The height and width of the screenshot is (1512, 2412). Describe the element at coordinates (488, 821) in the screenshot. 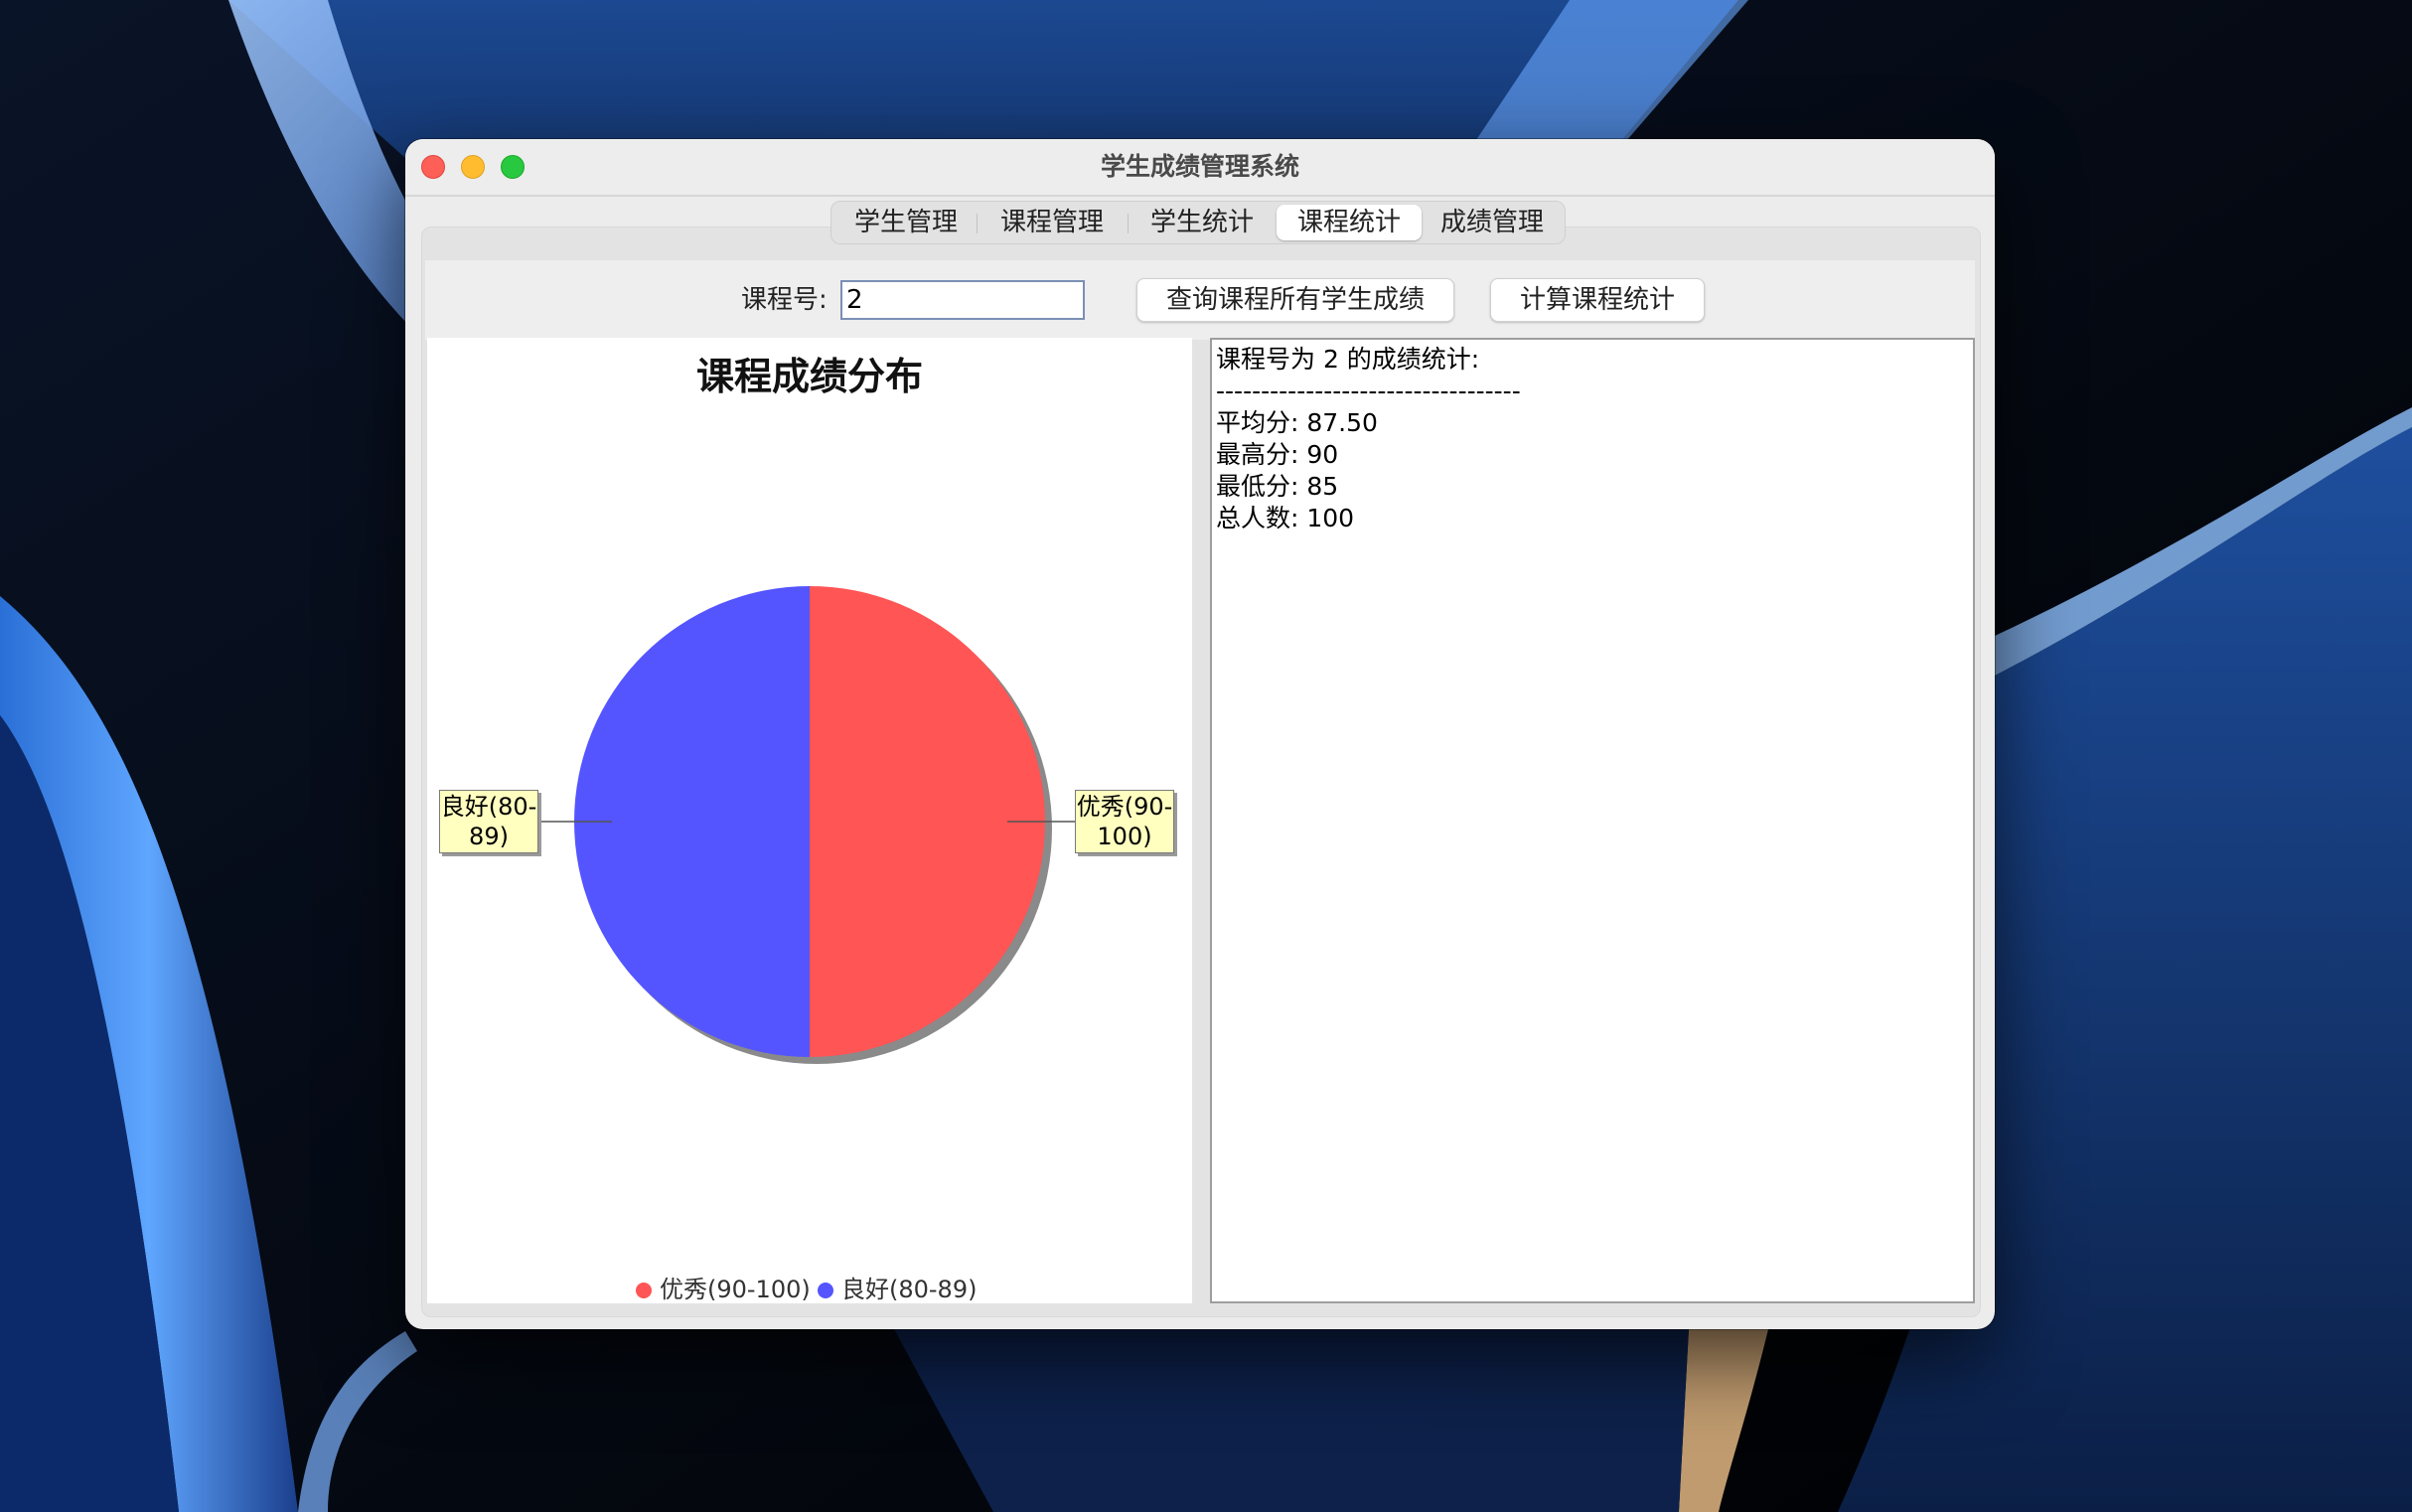

I see `slice-callout-label: 良好(80- 89)` at that location.